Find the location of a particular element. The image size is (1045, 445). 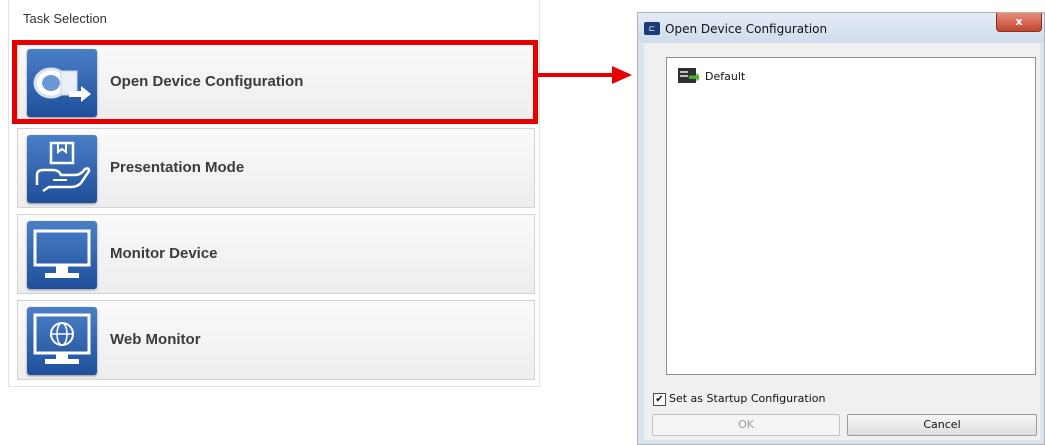

arrow-right-icon is located at coordinates (585, 75).